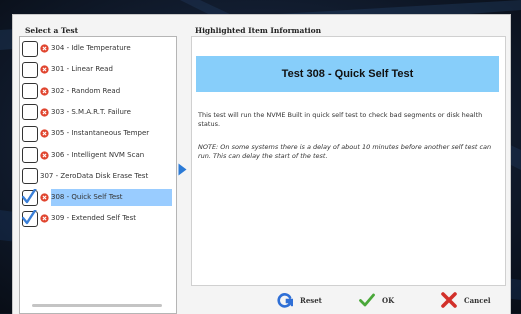  What do you see at coordinates (100, 133) in the screenshot?
I see `test-item-label: 305 - Instantaneous Temper` at bounding box center [100, 133].